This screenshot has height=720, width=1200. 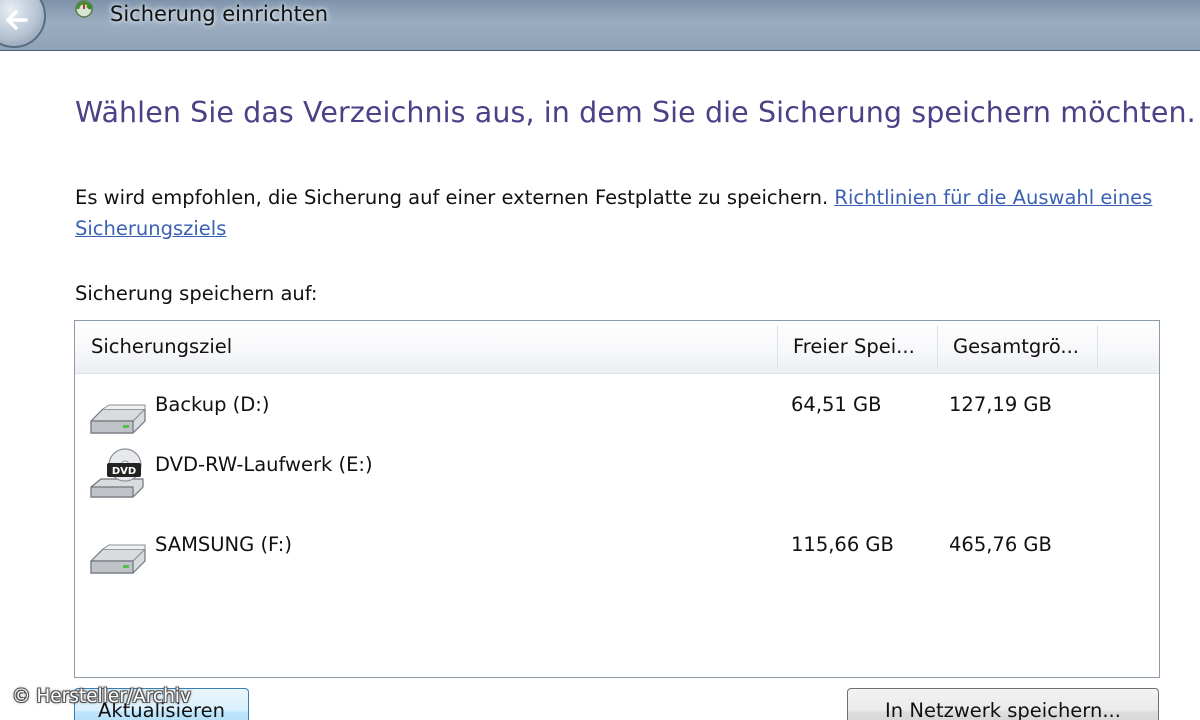 What do you see at coordinates (223, 544) in the screenshot?
I see `drive-name: SAMSUNG (F:)` at bounding box center [223, 544].